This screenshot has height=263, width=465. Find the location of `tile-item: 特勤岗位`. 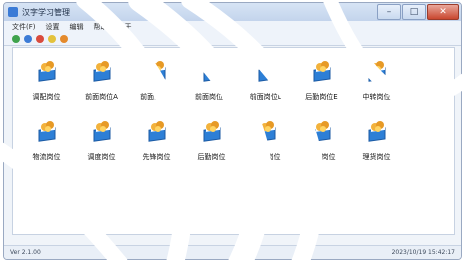

tile-item: 特勤岗位 is located at coordinates (266, 146).